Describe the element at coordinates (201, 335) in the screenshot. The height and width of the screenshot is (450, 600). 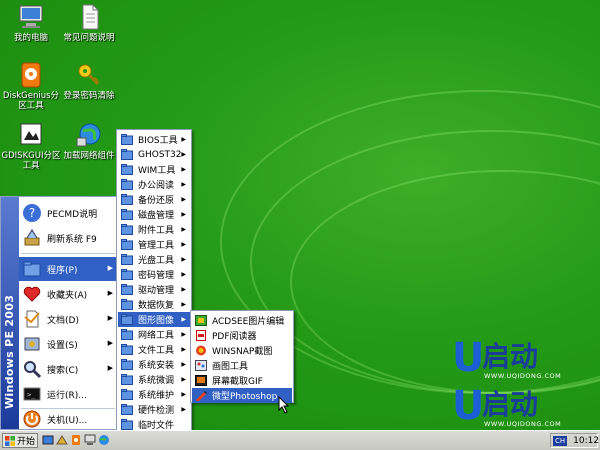
I see `pdf-icon` at that location.